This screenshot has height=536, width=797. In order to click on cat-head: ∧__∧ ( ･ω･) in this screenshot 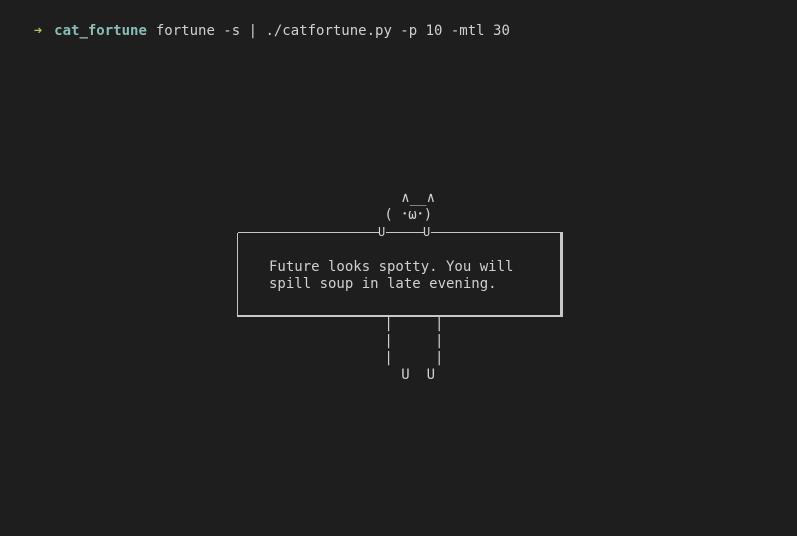, I will do `click(405, 207)`.